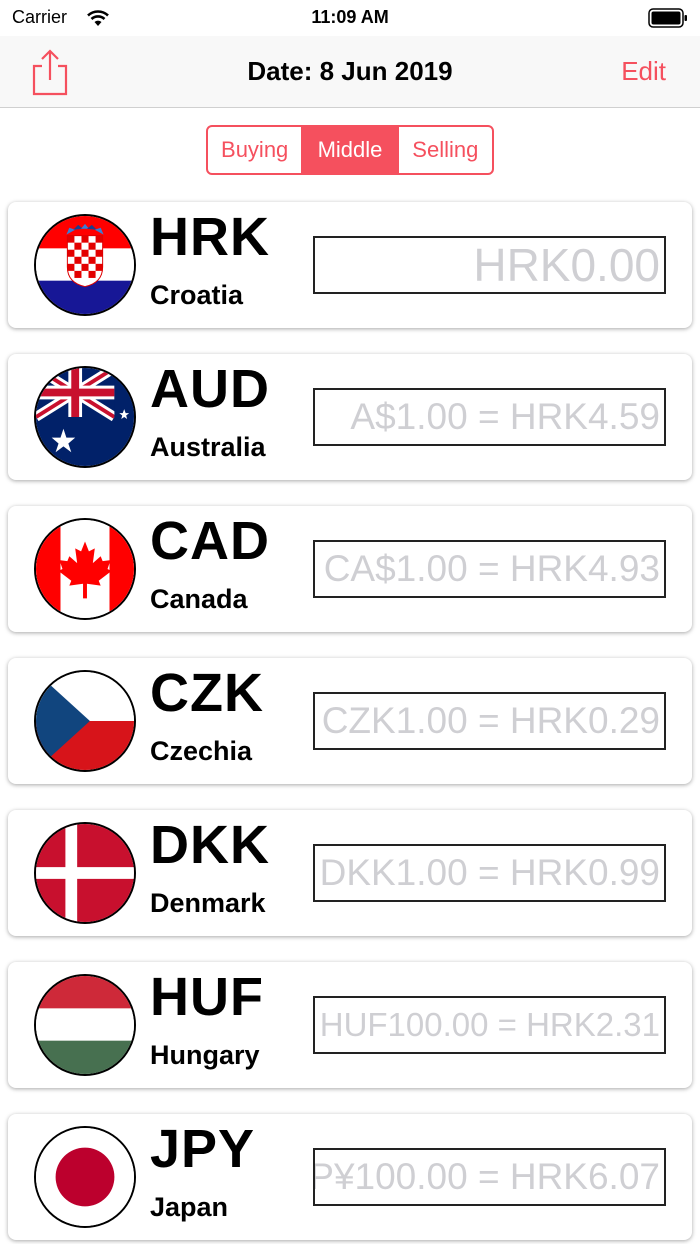 This screenshot has height=1244, width=700. I want to click on country-name: Australia, so click(208, 447).